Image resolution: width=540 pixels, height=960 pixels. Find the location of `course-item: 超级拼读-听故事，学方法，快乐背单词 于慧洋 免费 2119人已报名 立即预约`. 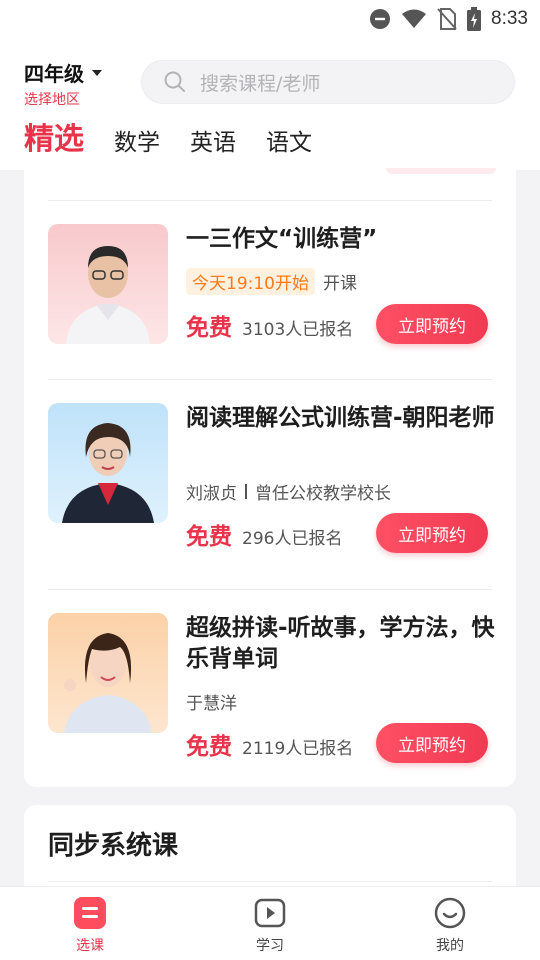

course-item: 超级拼读-听故事，学方法，快乐背单词 于慧洋 免费 2119人已报名 立即预约 is located at coordinates (271, 688).